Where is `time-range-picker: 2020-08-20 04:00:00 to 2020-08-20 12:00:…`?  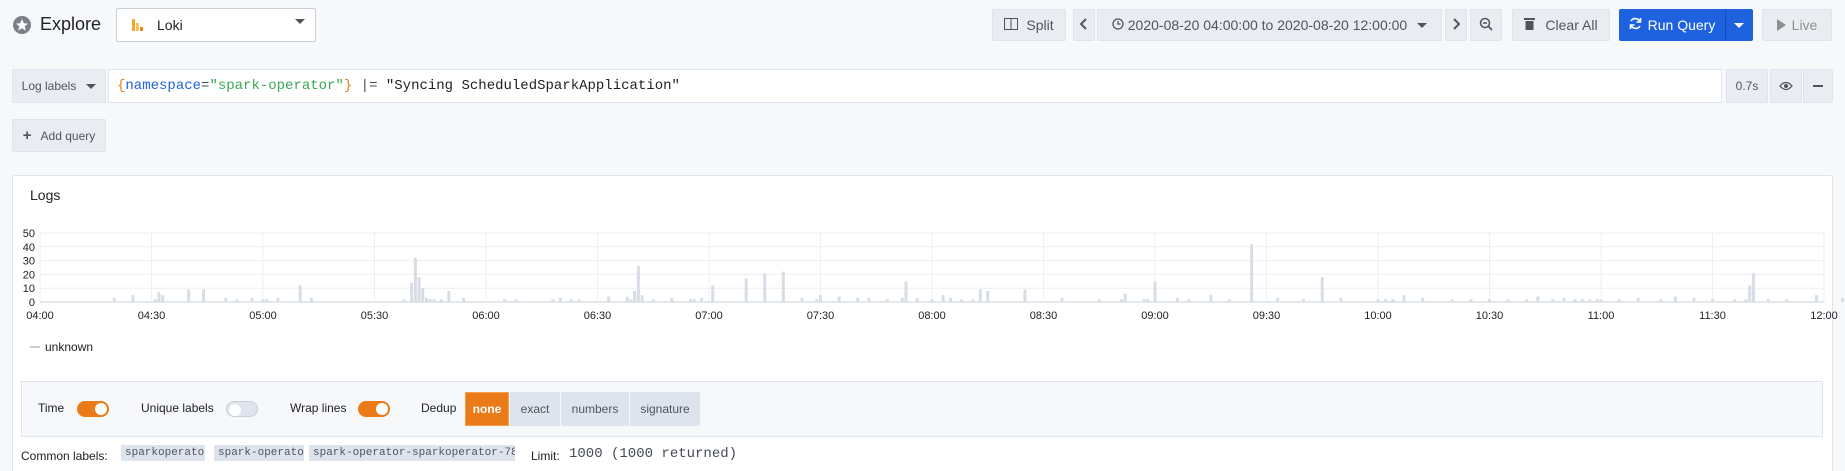
time-range-picker: 2020-08-20 04:00:00 to 2020-08-20 12:00:… is located at coordinates (1269, 25).